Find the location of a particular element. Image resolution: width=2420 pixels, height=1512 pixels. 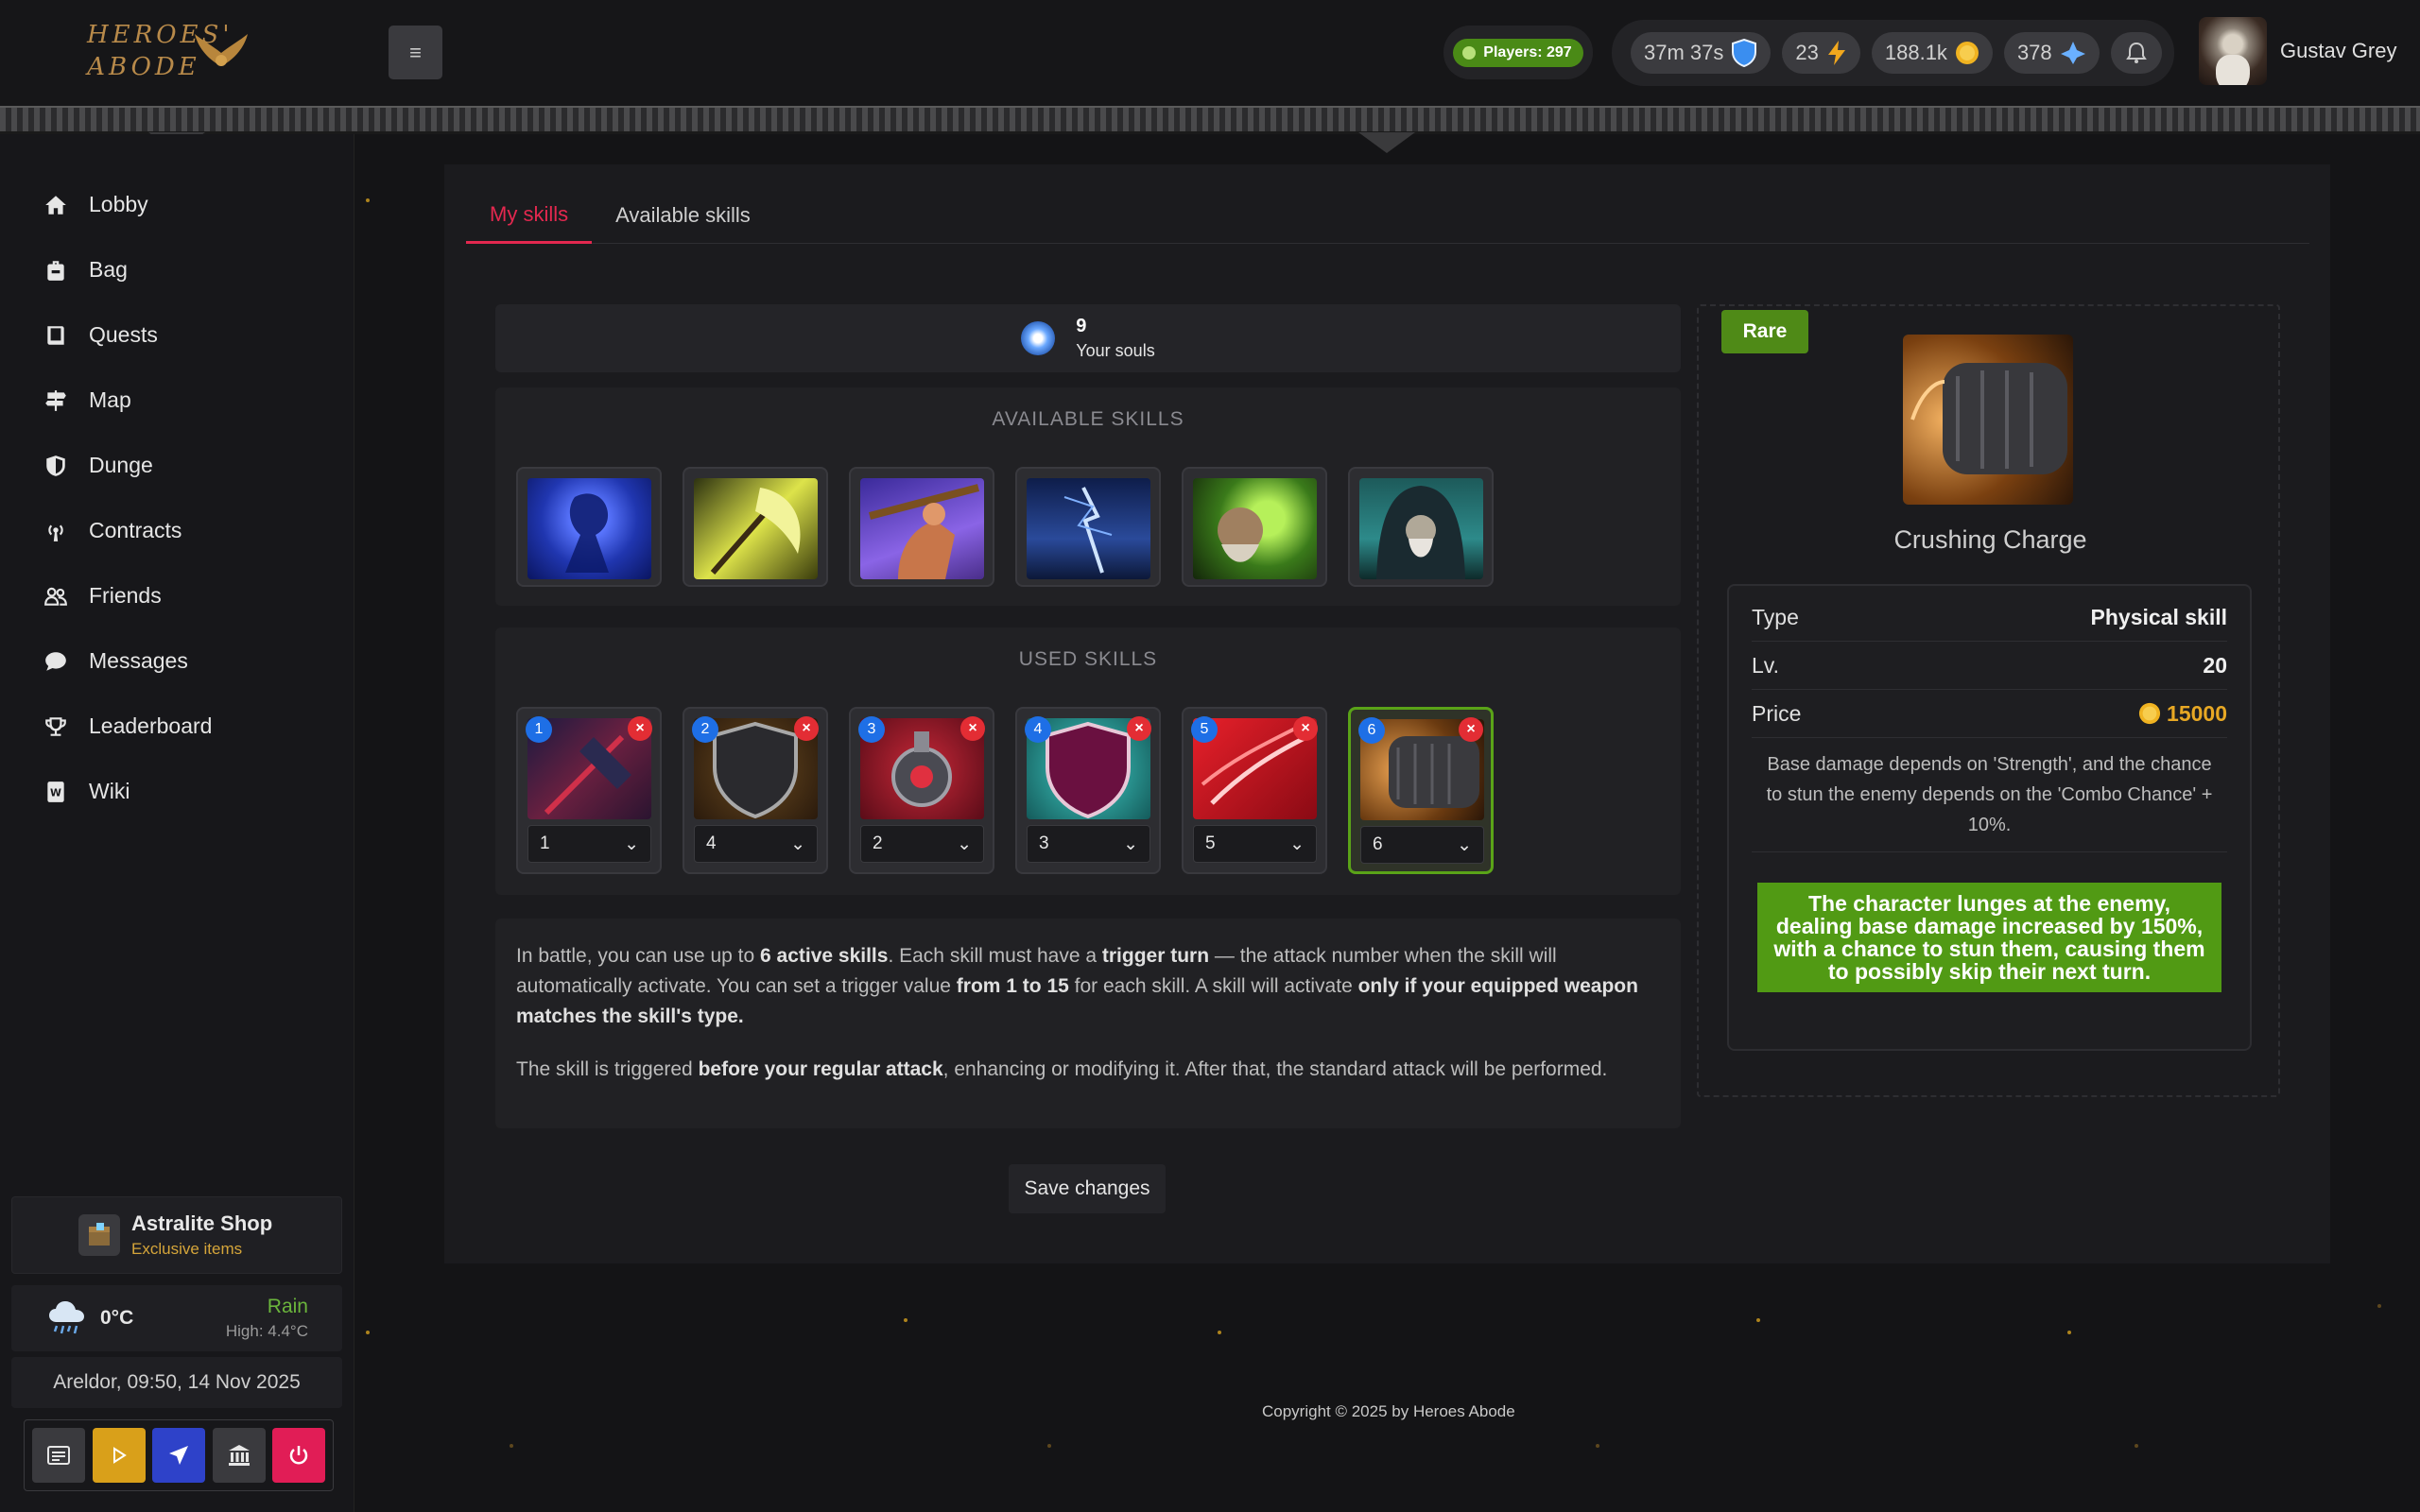

book-icon is located at coordinates (55, 335).